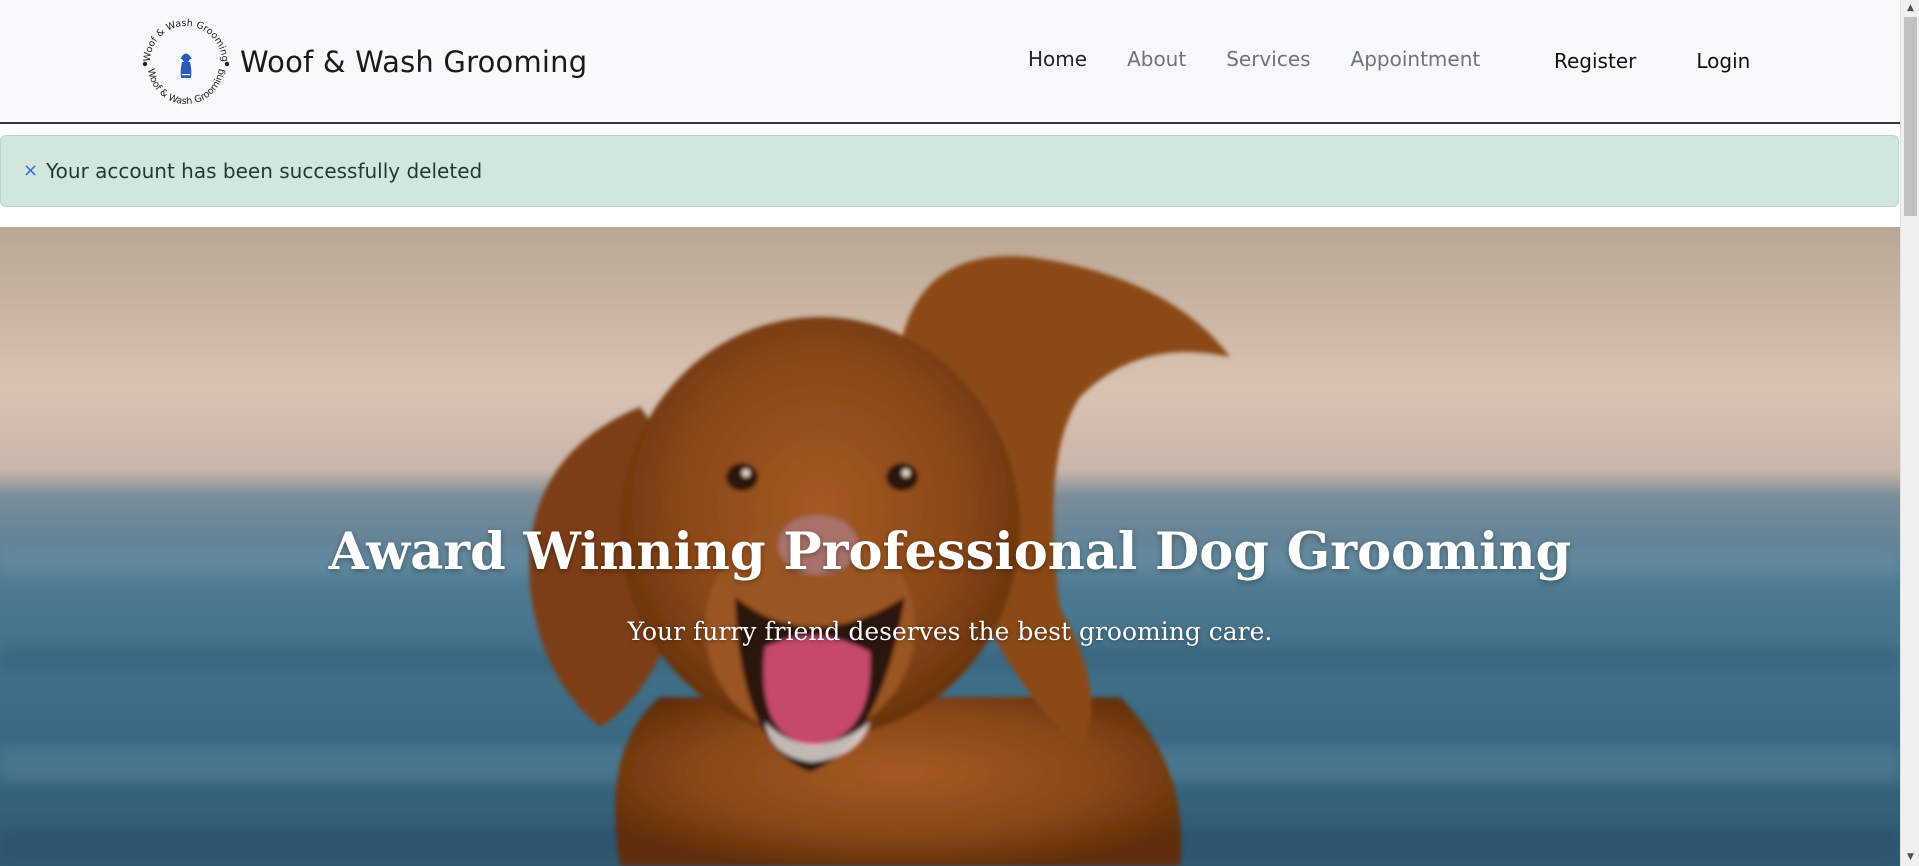 This screenshot has height=866, width=1919. I want to click on scroll-thumb, so click(1910, 116).